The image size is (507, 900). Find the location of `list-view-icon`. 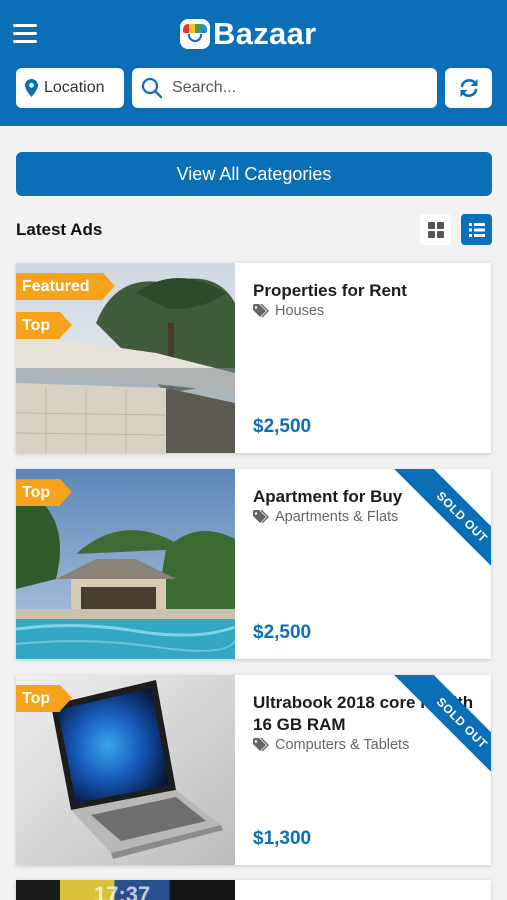

list-view-icon is located at coordinates (476, 229).